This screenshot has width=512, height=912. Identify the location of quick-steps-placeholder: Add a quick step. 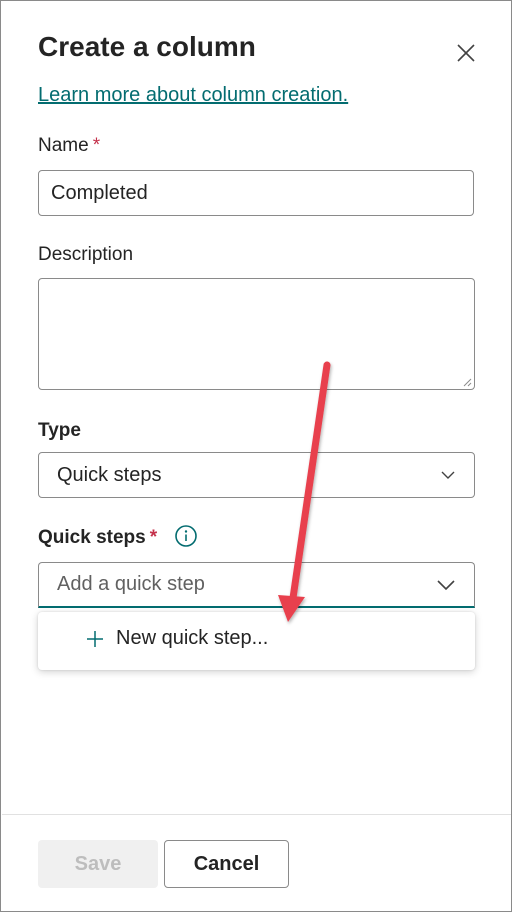
(131, 584).